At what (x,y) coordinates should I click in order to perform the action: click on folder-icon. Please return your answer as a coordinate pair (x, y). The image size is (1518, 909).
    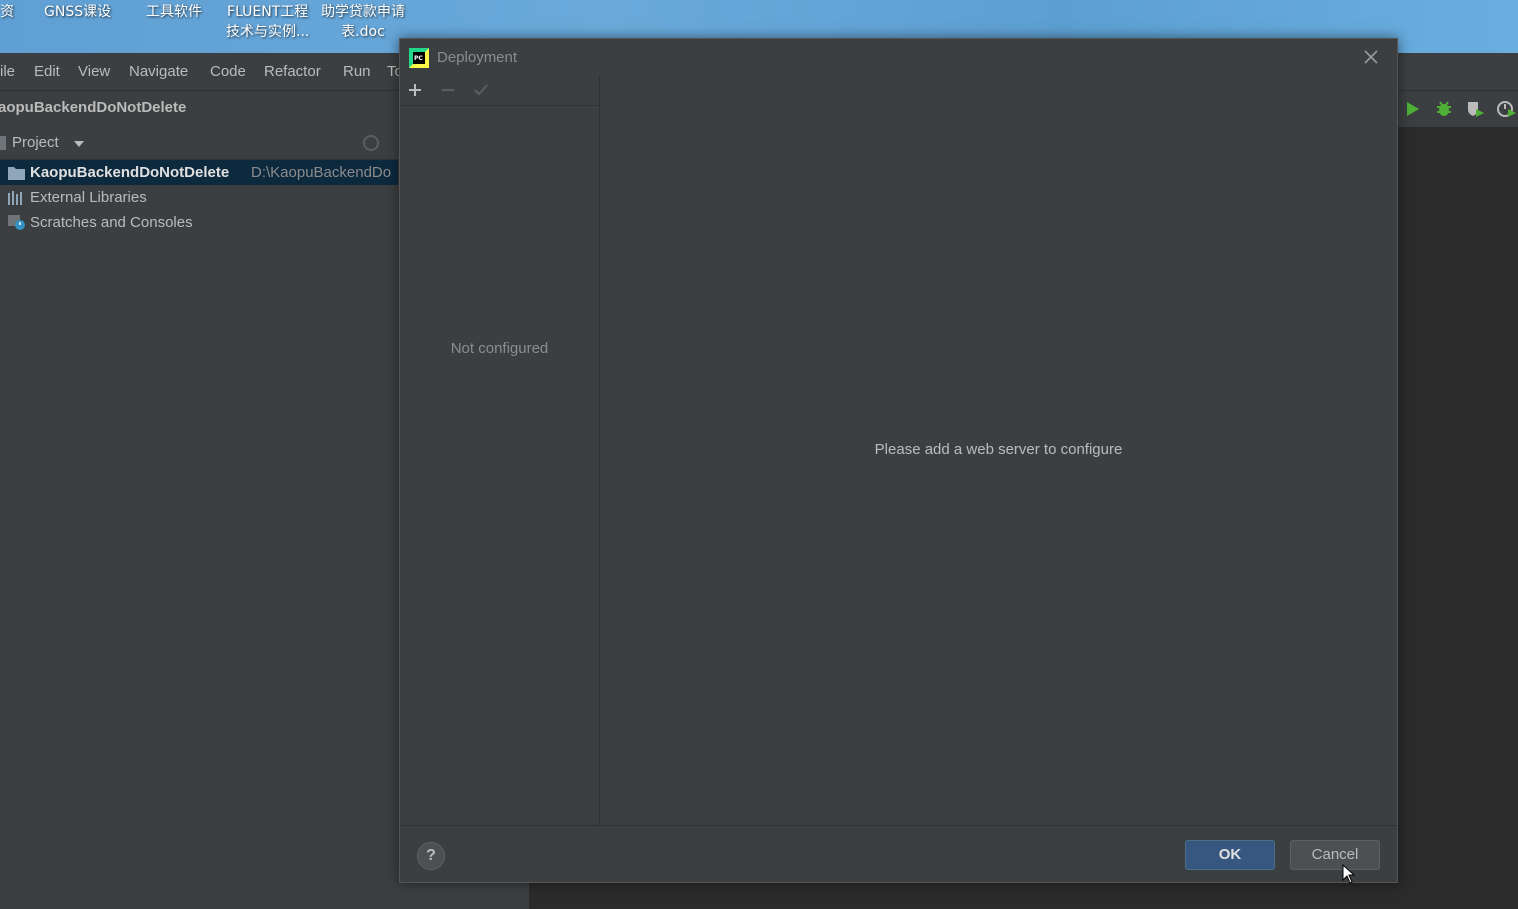
    Looking at the image, I should click on (16, 173).